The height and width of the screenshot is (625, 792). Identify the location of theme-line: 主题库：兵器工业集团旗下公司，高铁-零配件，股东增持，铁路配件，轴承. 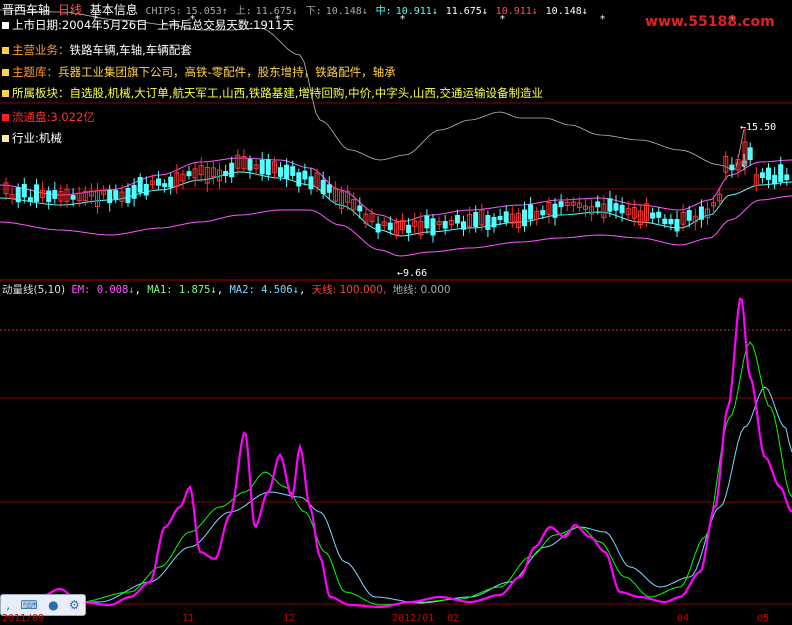
(199, 72).